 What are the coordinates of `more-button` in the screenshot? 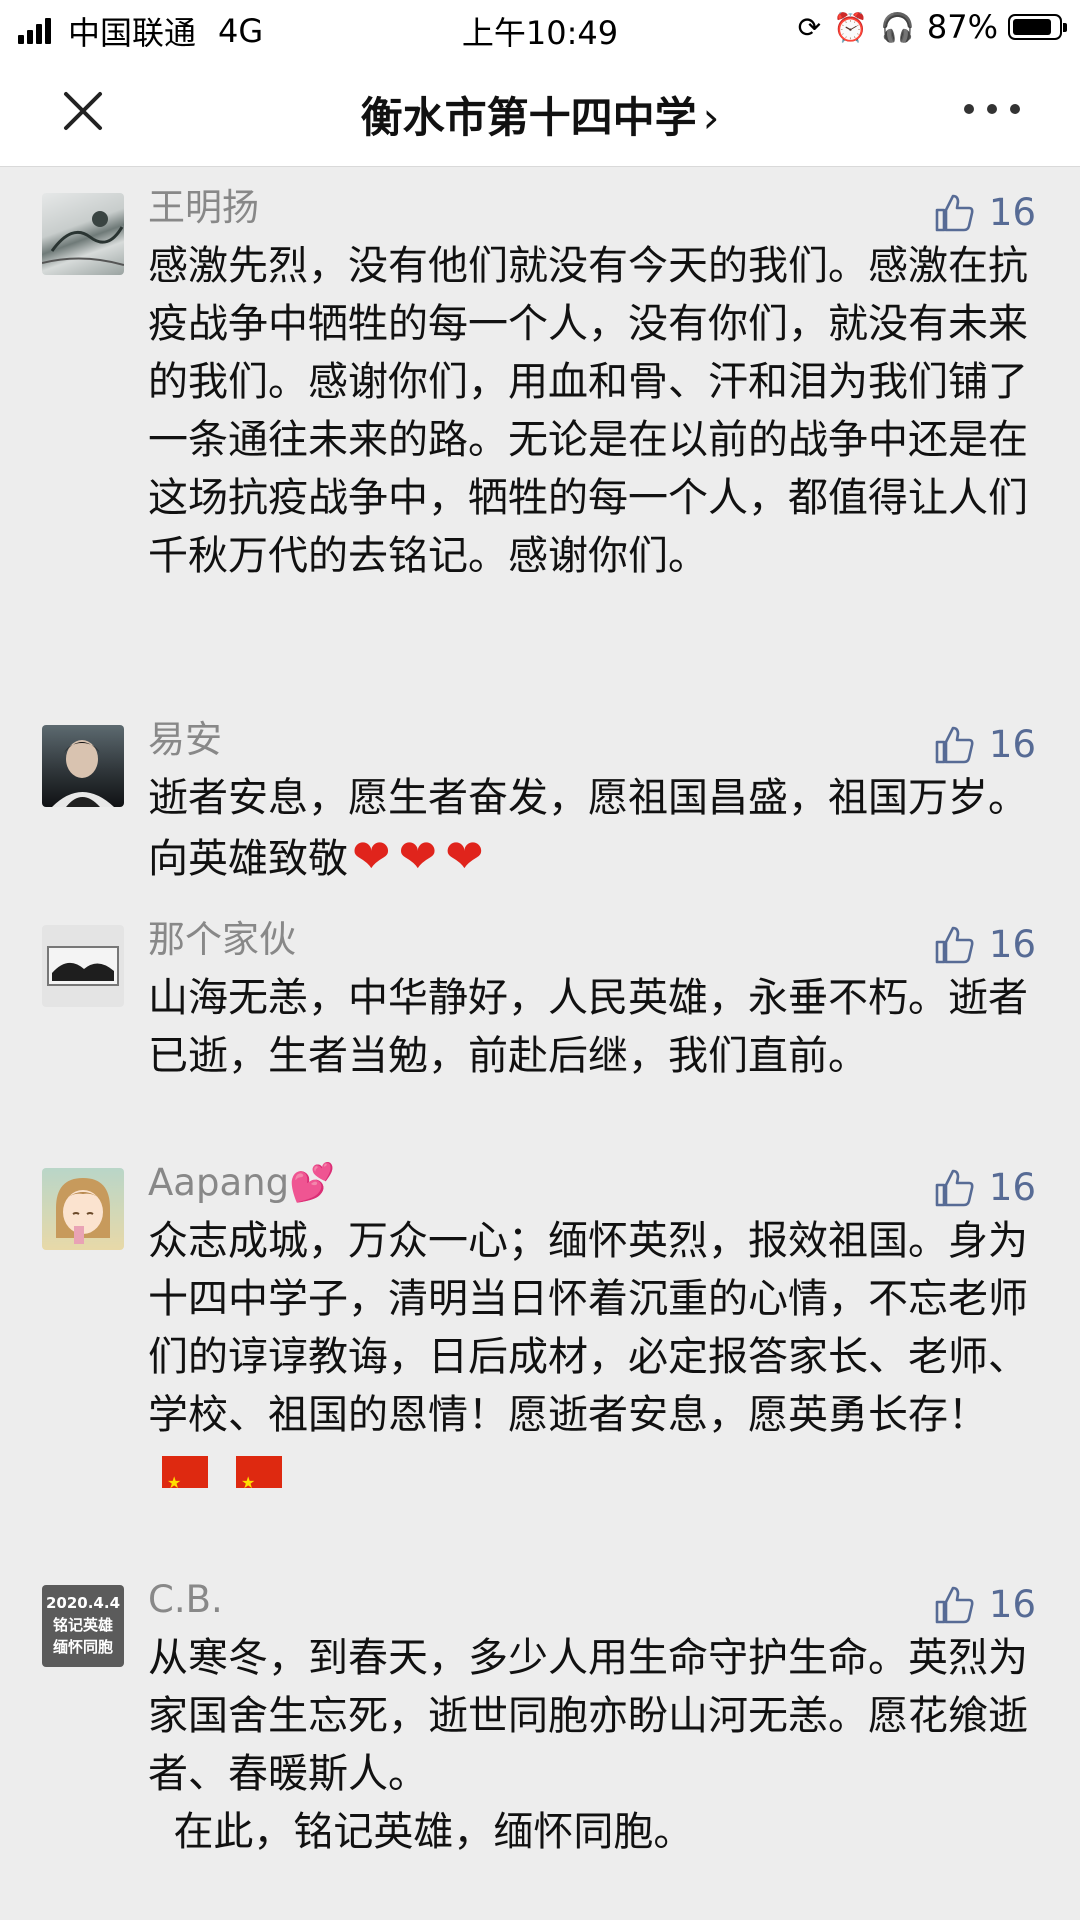 It's located at (992, 109).